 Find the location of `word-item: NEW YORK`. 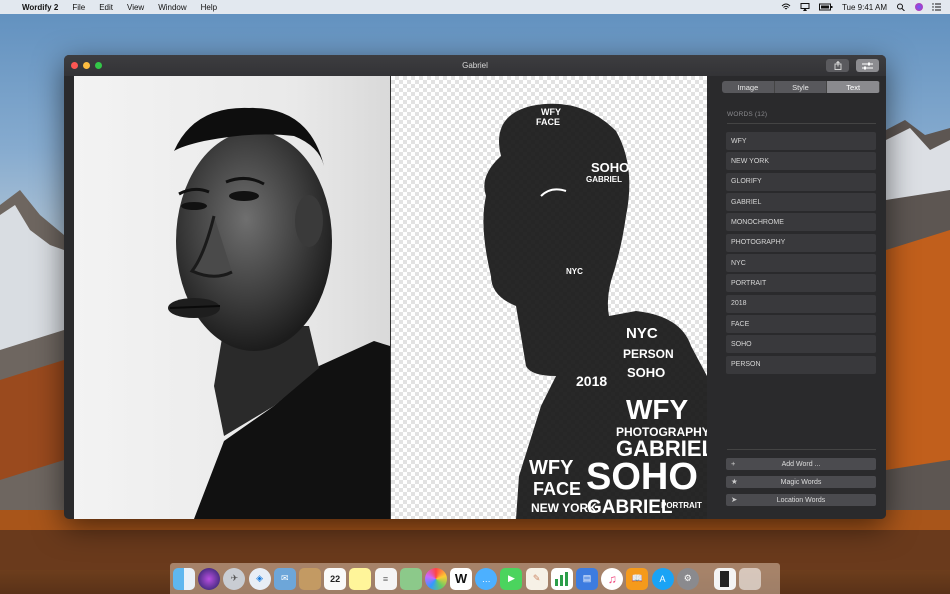

word-item: NEW YORK is located at coordinates (801, 161).